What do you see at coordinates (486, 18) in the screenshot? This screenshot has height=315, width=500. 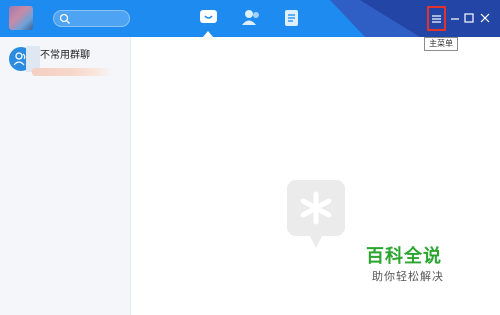 I see `close-icon` at bounding box center [486, 18].